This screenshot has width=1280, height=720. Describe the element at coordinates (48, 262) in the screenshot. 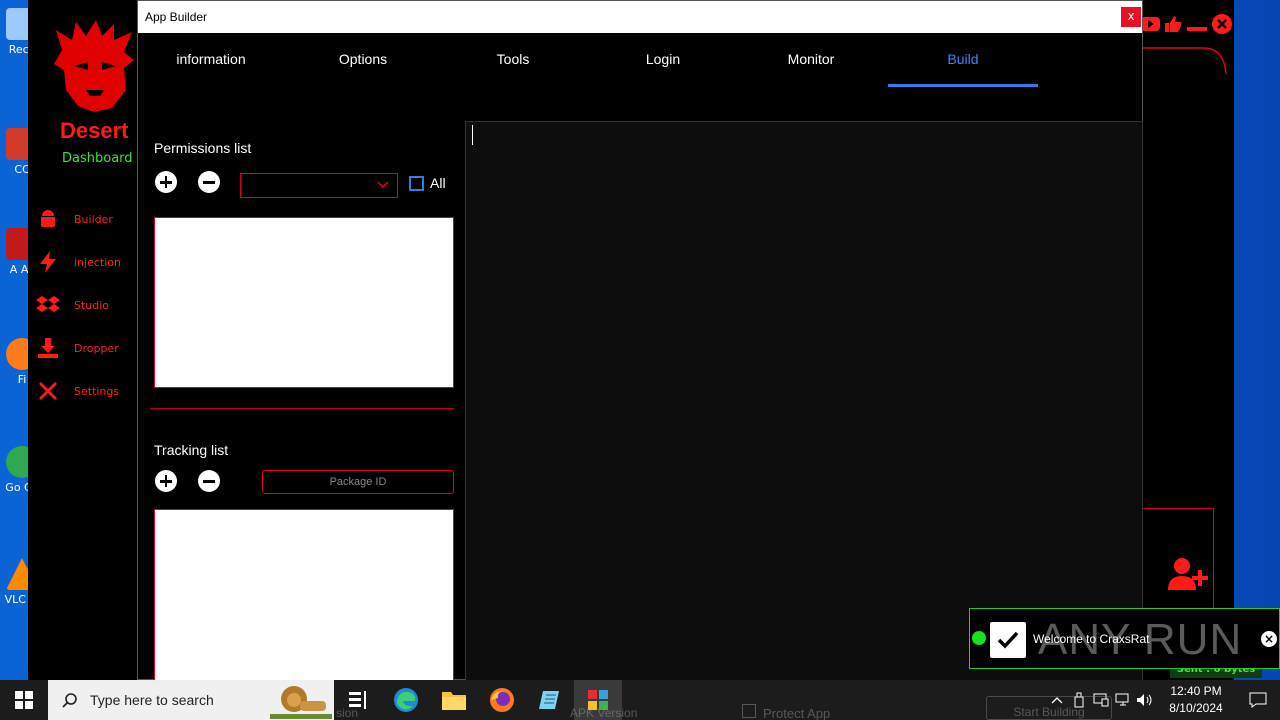

I see `bolt-icon` at that location.